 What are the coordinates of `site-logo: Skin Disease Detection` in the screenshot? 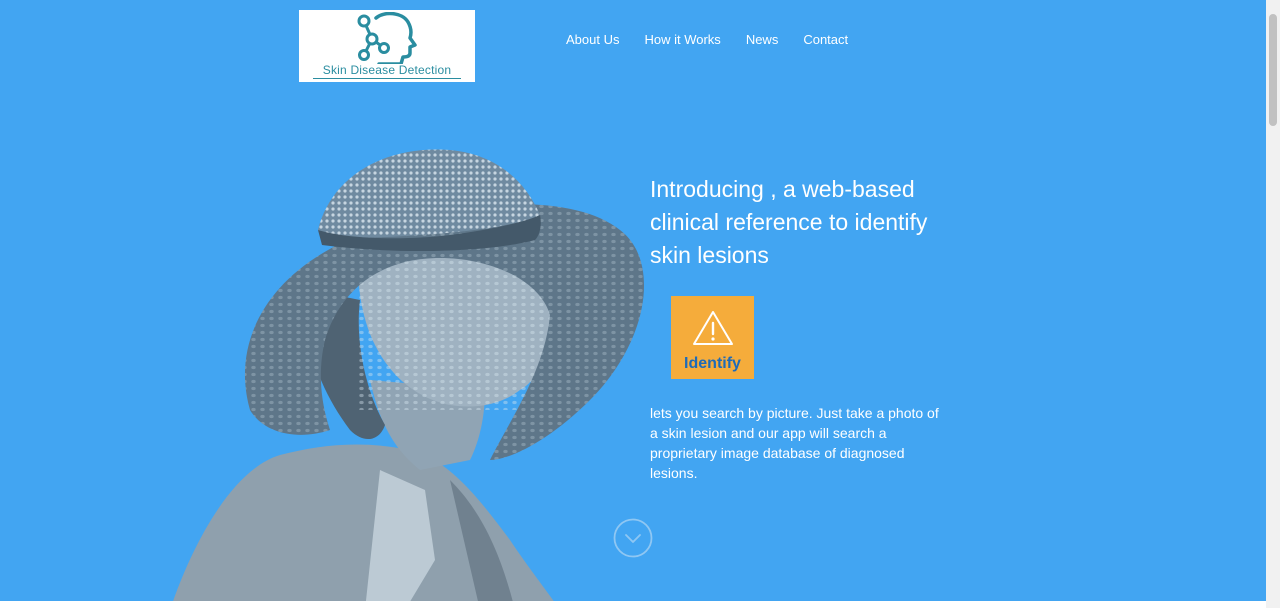 It's located at (387, 46).